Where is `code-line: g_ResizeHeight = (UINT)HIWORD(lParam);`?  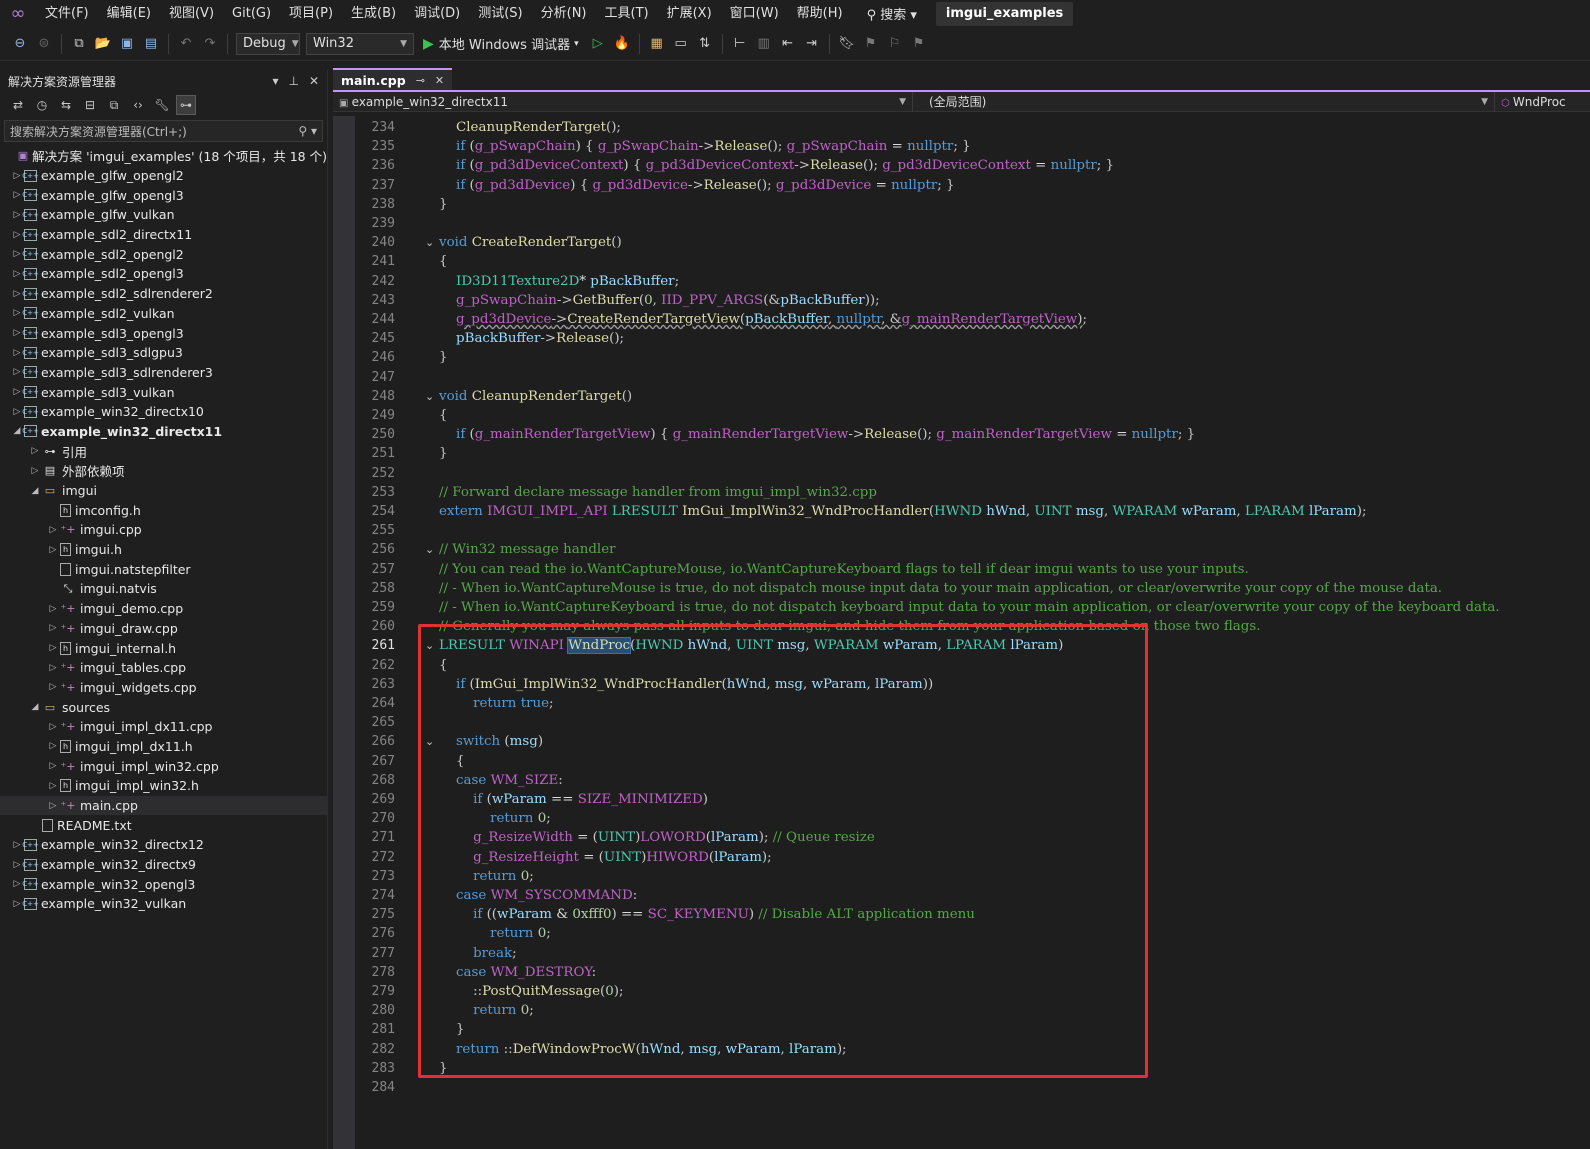 code-line: g_ResizeHeight = (UINT)HIWORD(lParam); is located at coordinates (605, 857).